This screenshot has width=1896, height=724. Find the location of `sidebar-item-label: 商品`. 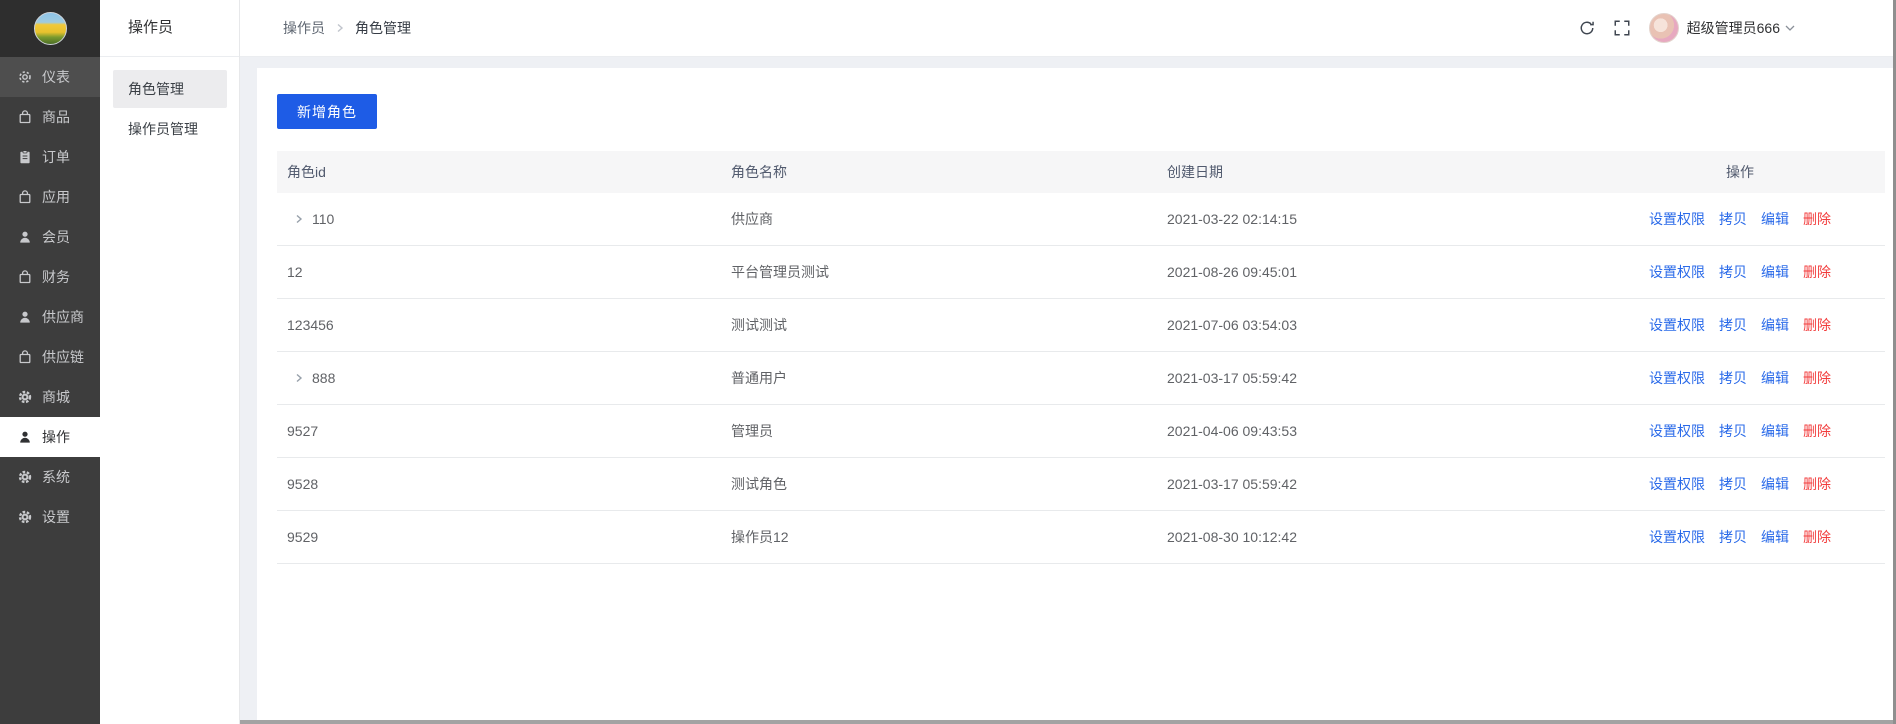

sidebar-item-label: 商品 is located at coordinates (56, 117).